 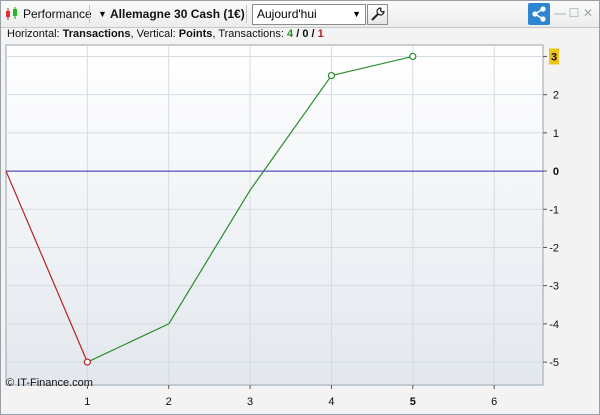 I want to click on minimize-icon: —, so click(x=560, y=13).